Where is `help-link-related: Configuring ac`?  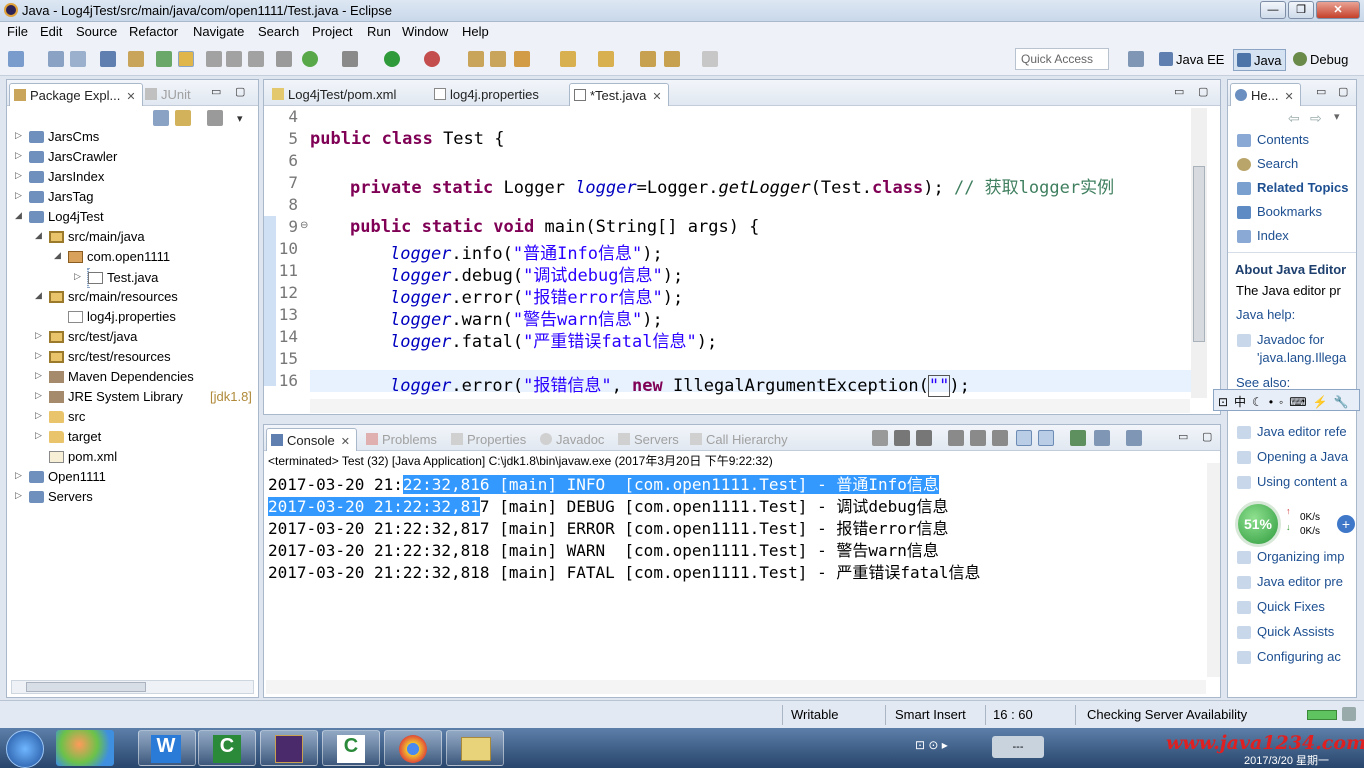
help-link-related: Configuring ac is located at coordinates (1297, 656).